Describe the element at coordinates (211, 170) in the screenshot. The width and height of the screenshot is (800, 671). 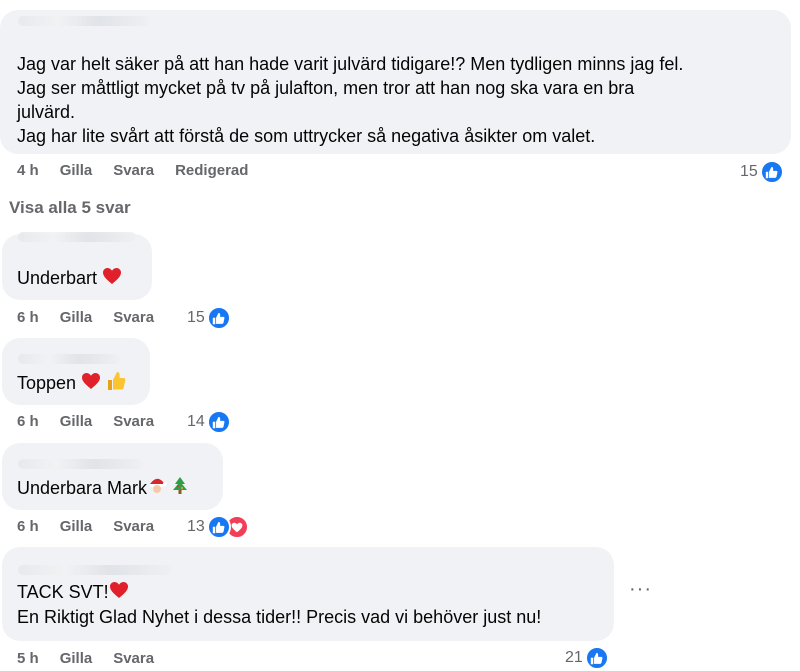
I see `edited-label: Redigerad` at that location.